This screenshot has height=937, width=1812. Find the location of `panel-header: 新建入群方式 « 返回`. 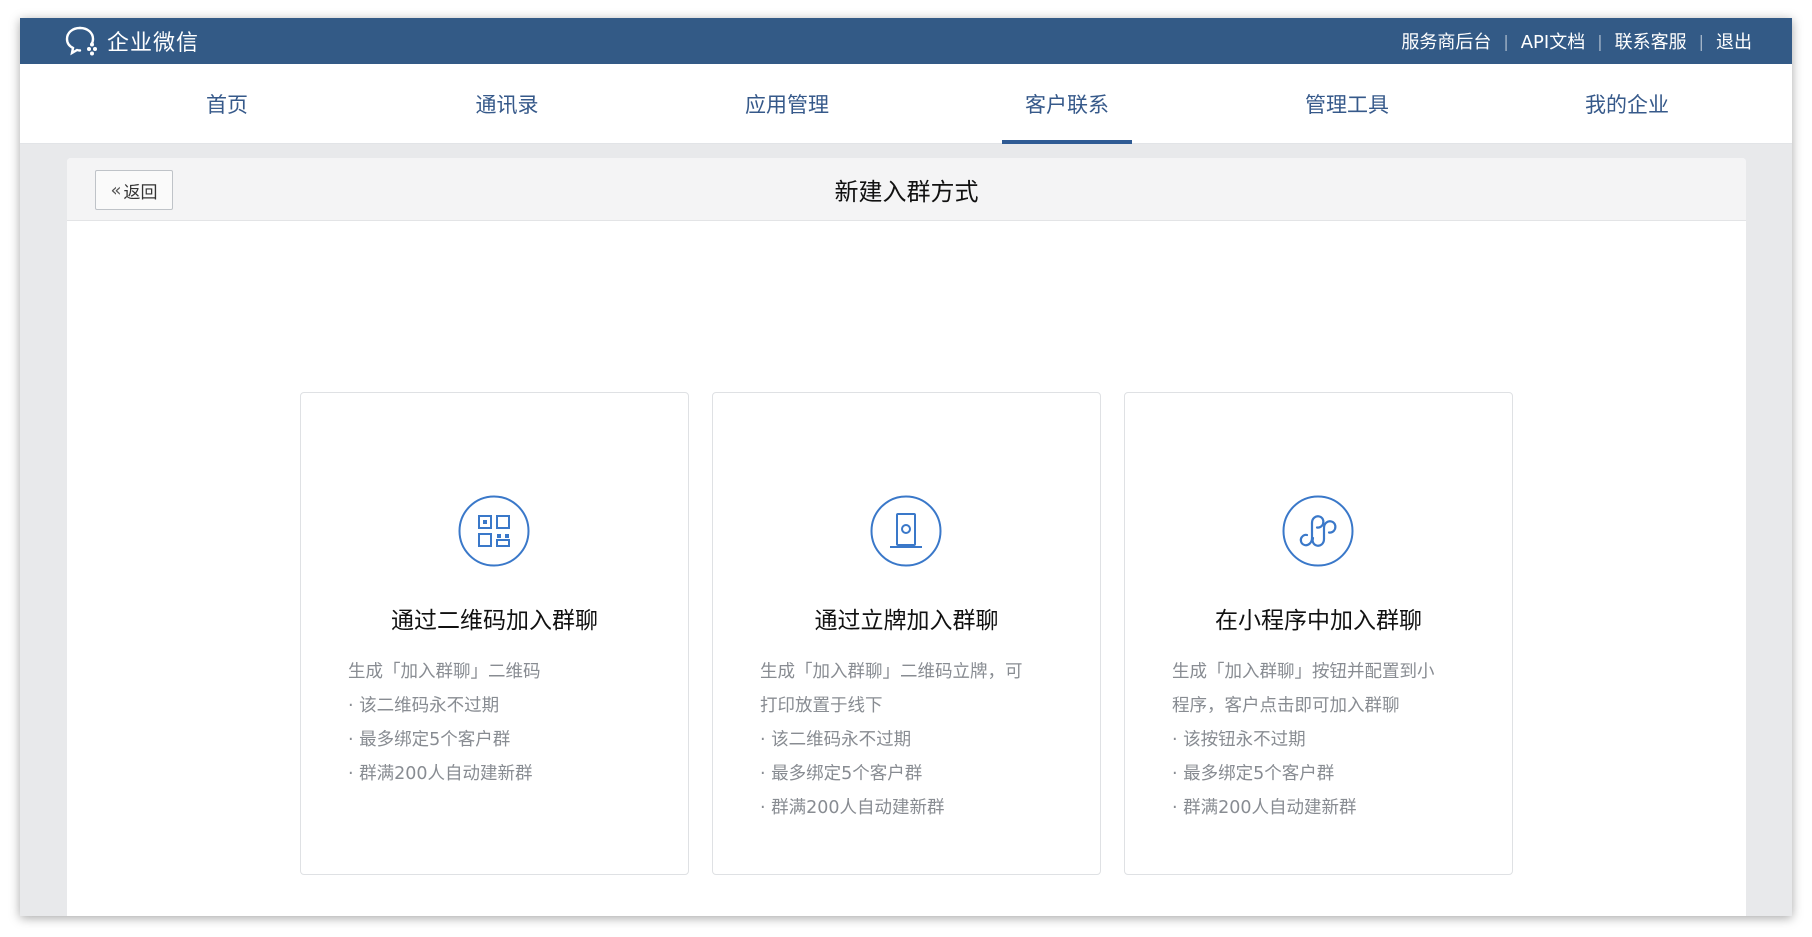

panel-header: 新建入群方式 « 返回 is located at coordinates (906, 189).